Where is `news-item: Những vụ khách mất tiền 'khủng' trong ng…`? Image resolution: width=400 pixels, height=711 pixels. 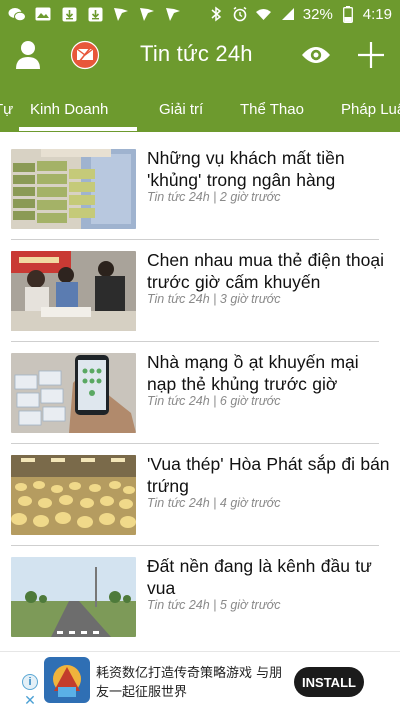
news-item: Những vụ khách mất tiền 'khủng' trong ng… is located at coordinates (200, 182).